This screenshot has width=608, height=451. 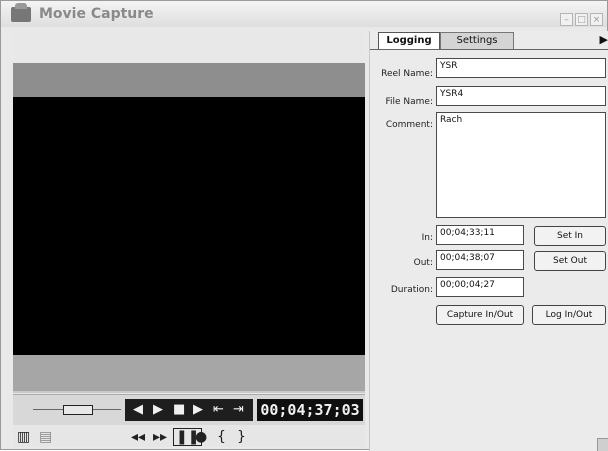 I want to click on window-controls: – □ ×, so click(x=580, y=16).